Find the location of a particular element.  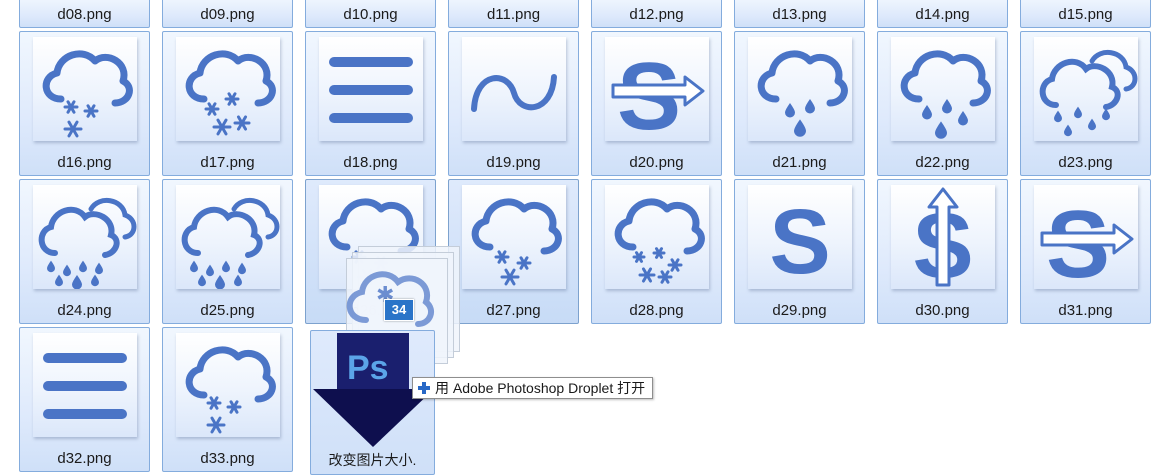

file-name: d15.png is located at coordinates (1085, 14).